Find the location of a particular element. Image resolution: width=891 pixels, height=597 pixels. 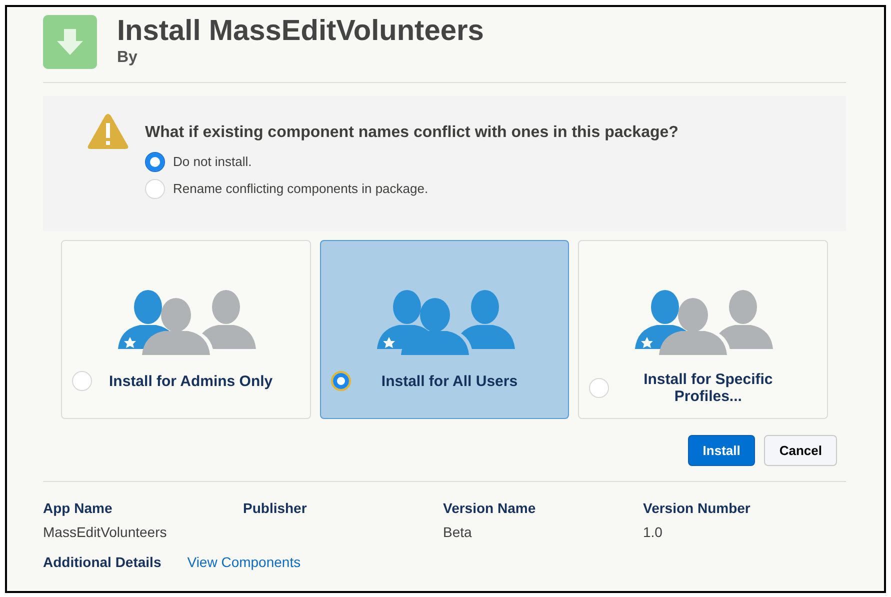

download-icon is located at coordinates (70, 42).